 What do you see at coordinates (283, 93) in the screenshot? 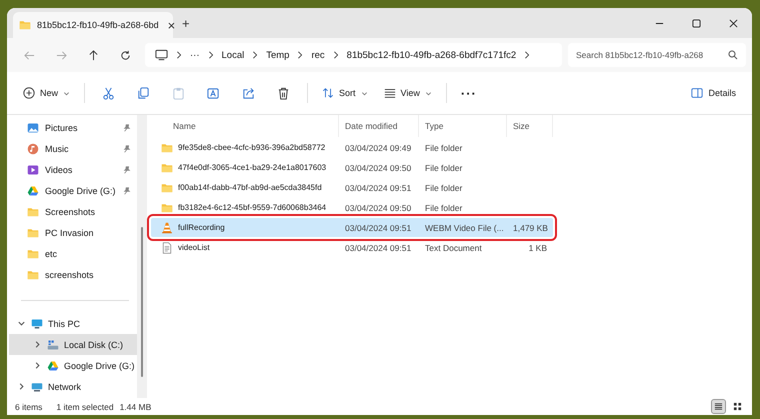
I see `delete-icon` at bounding box center [283, 93].